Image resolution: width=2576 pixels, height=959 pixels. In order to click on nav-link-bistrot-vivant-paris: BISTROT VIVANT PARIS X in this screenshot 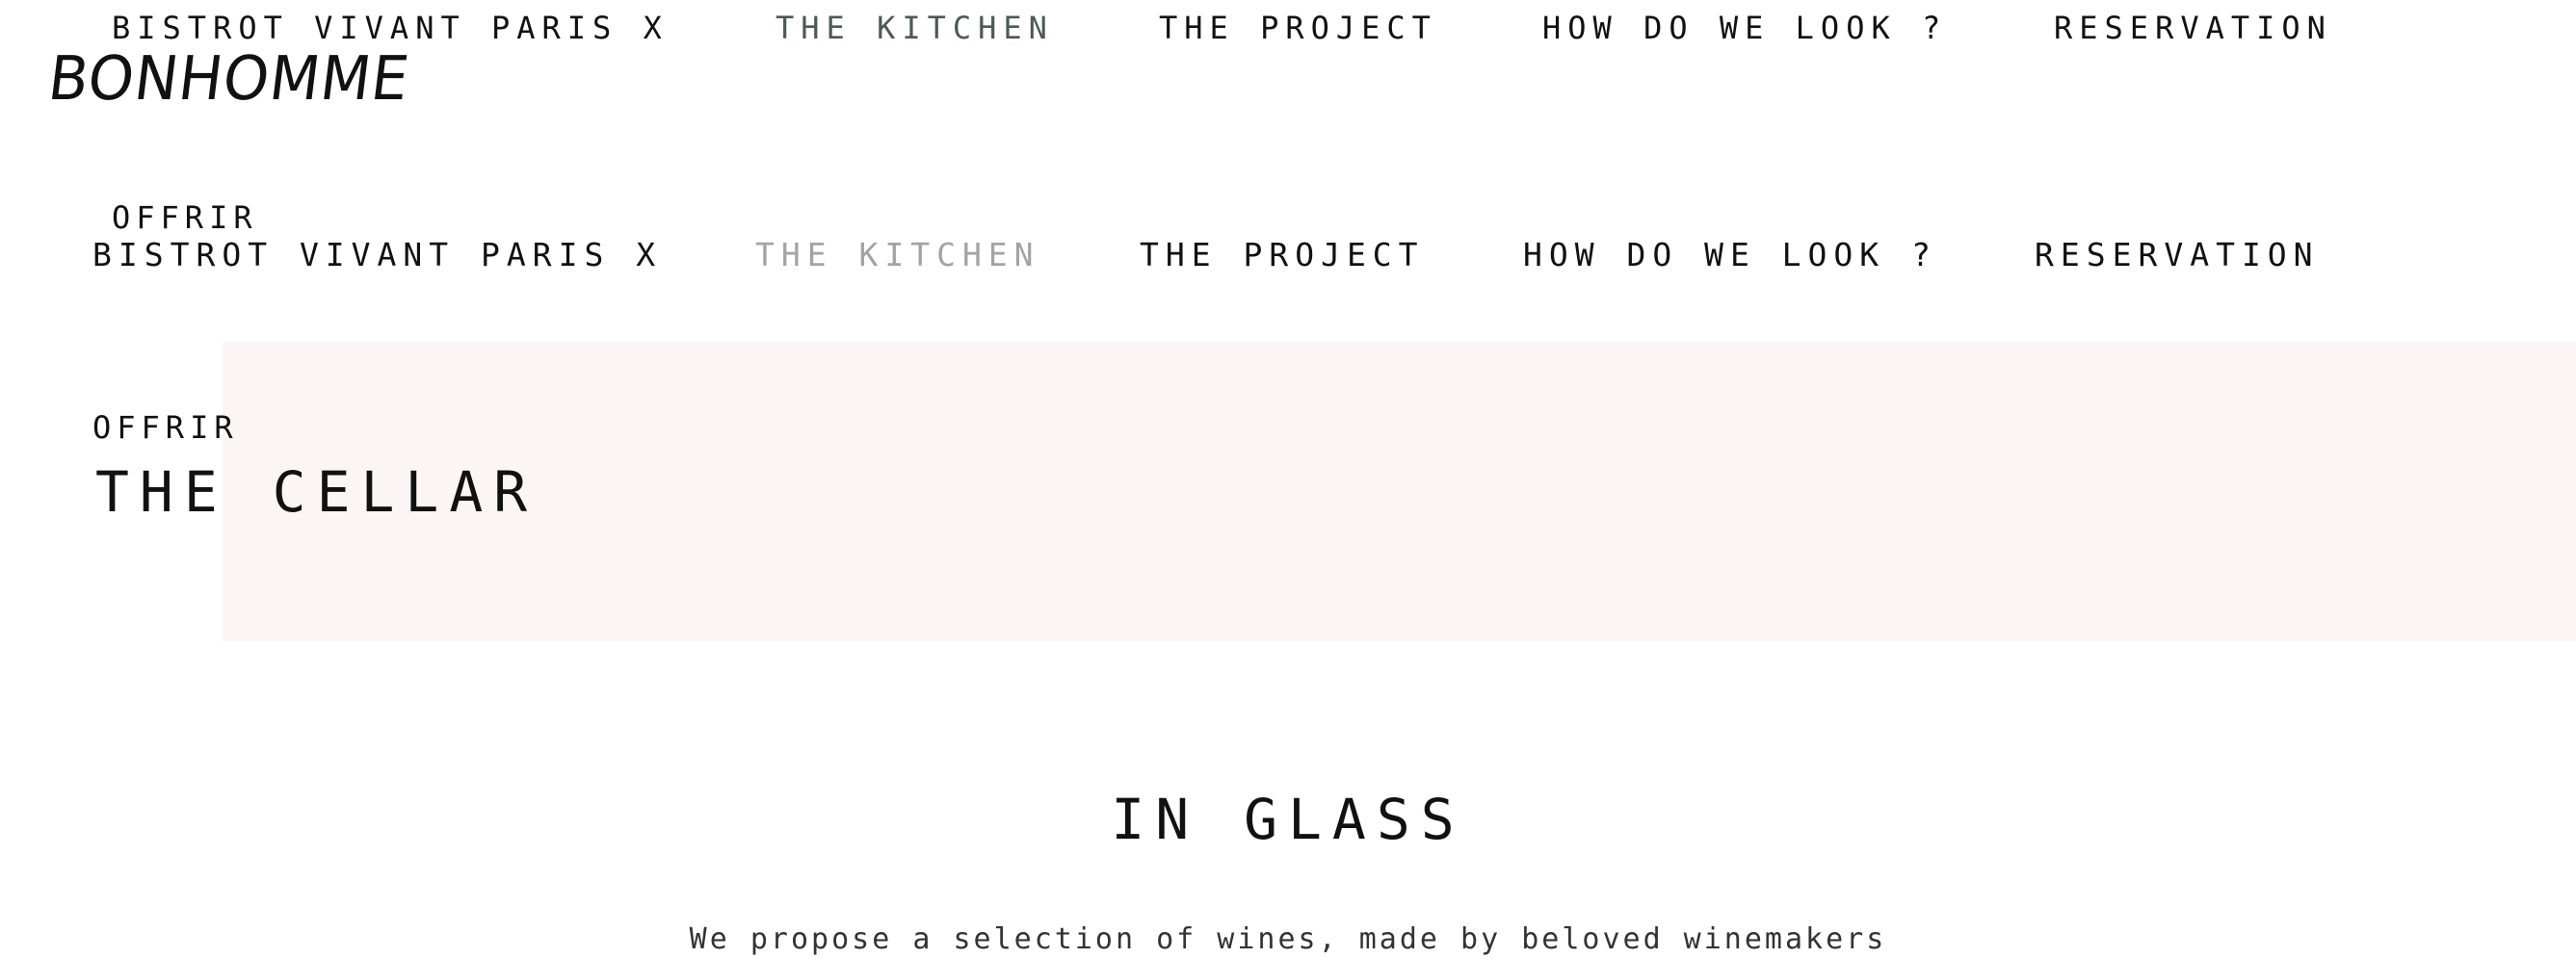, I will do `click(390, 28)`.